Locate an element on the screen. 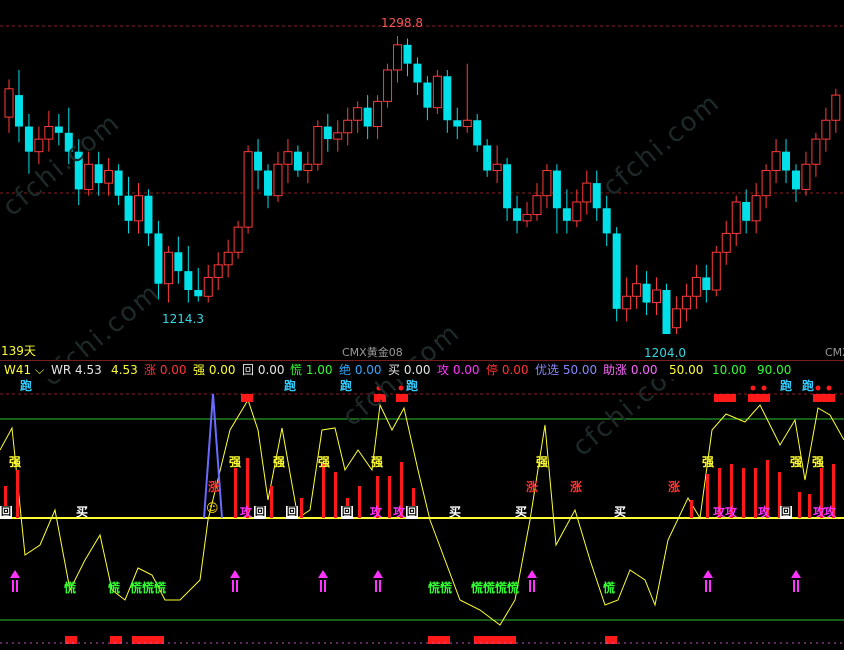  hdr-item-10: 优选 50.00 is located at coordinates (566, 370).